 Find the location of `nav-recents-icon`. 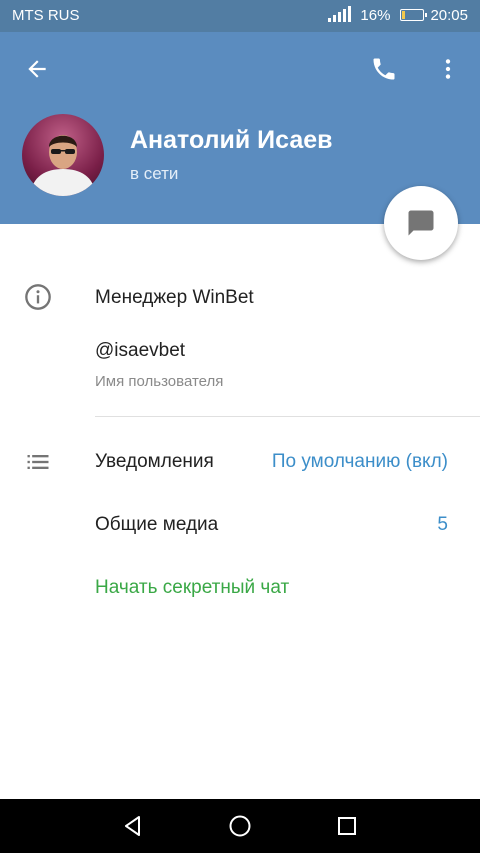

nav-recents-icon is located at coordinates (347, 826).